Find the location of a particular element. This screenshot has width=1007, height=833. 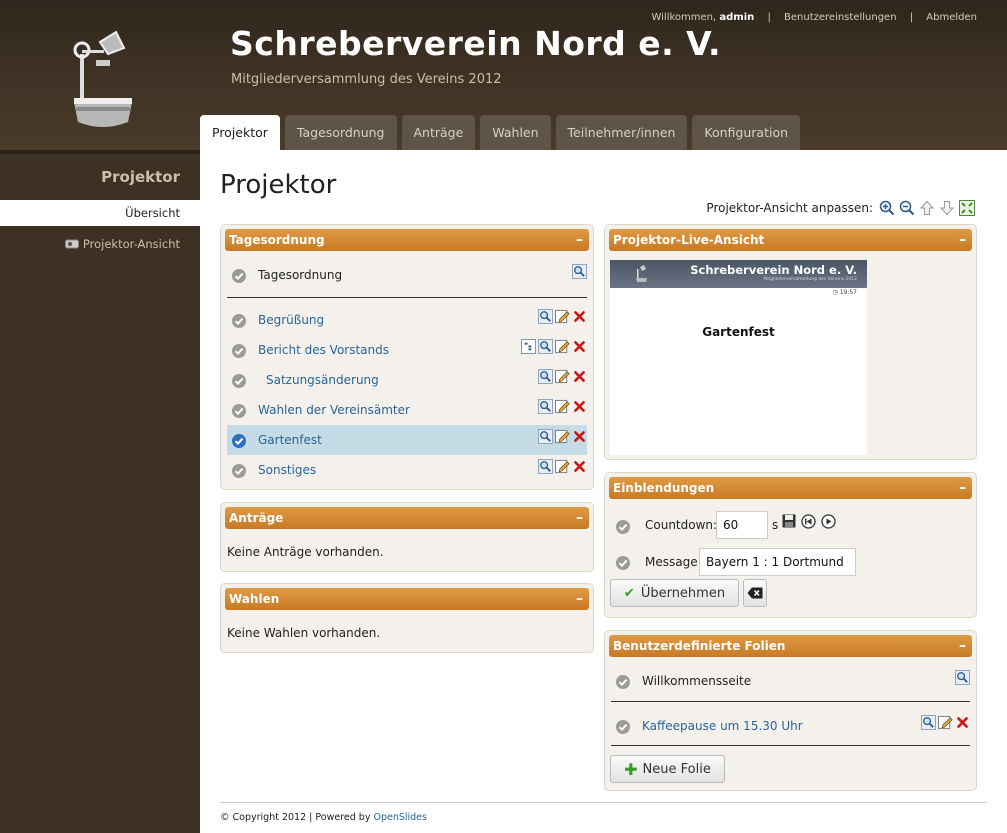

new-slide-button: ✚ Neue Folie is located at coordinates (667, 769).